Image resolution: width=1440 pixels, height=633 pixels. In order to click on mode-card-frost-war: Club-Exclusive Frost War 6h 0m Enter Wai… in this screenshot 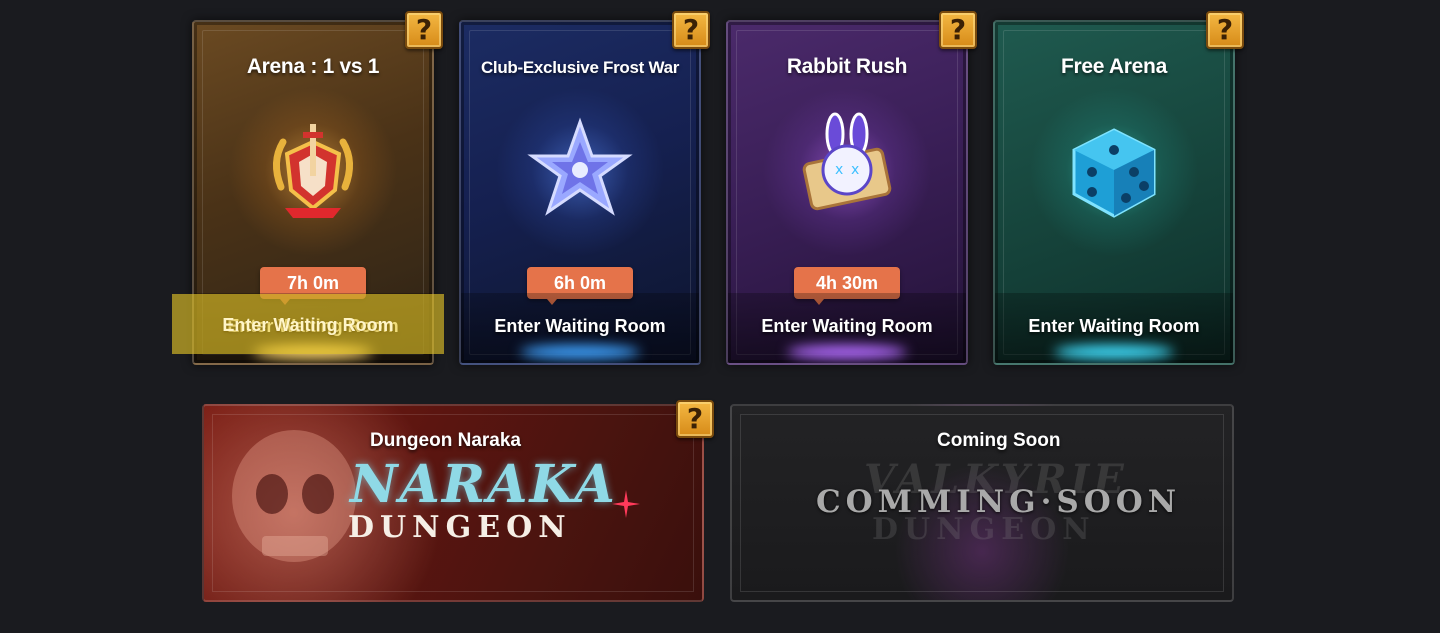, I will do `click(580, 192)`.